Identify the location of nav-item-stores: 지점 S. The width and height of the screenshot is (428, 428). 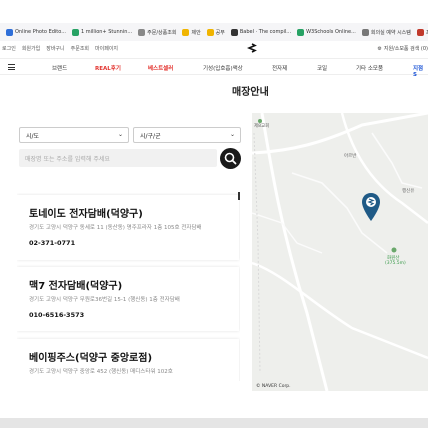
(420, 71).